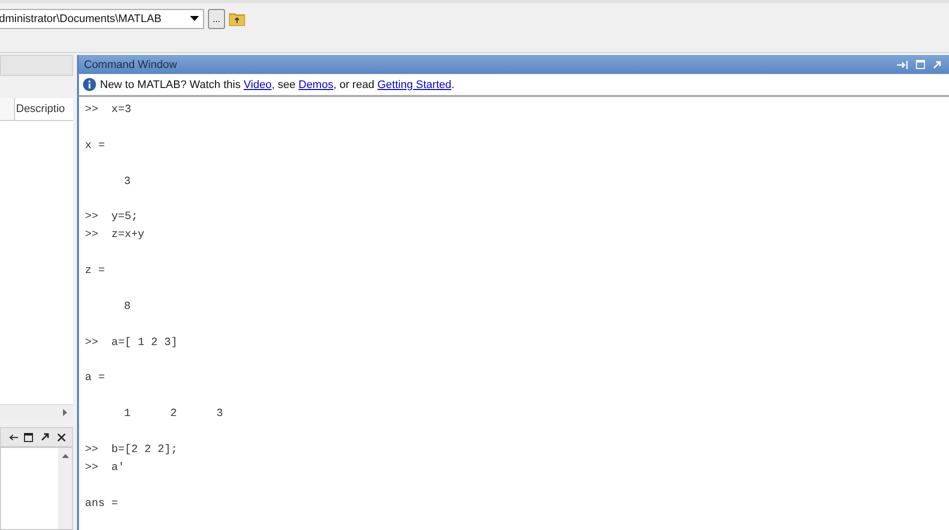  What do you see at coordinates (105, 468) in the screenshot?
I see `command-line: >> a'` at bounding box center [105, 468].